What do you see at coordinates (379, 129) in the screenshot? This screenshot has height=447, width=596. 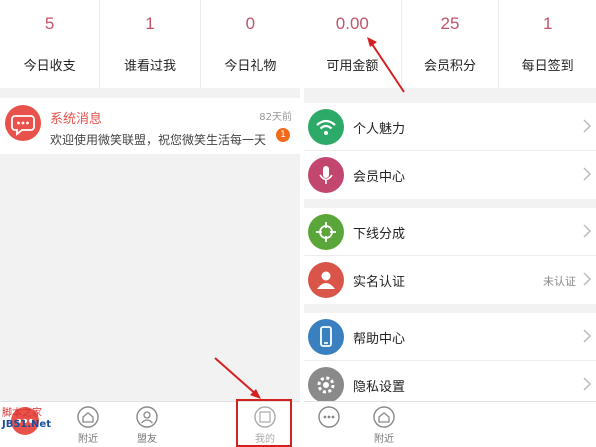 I see `menu-label: 个人魅力` at bounding box center [379, 129].